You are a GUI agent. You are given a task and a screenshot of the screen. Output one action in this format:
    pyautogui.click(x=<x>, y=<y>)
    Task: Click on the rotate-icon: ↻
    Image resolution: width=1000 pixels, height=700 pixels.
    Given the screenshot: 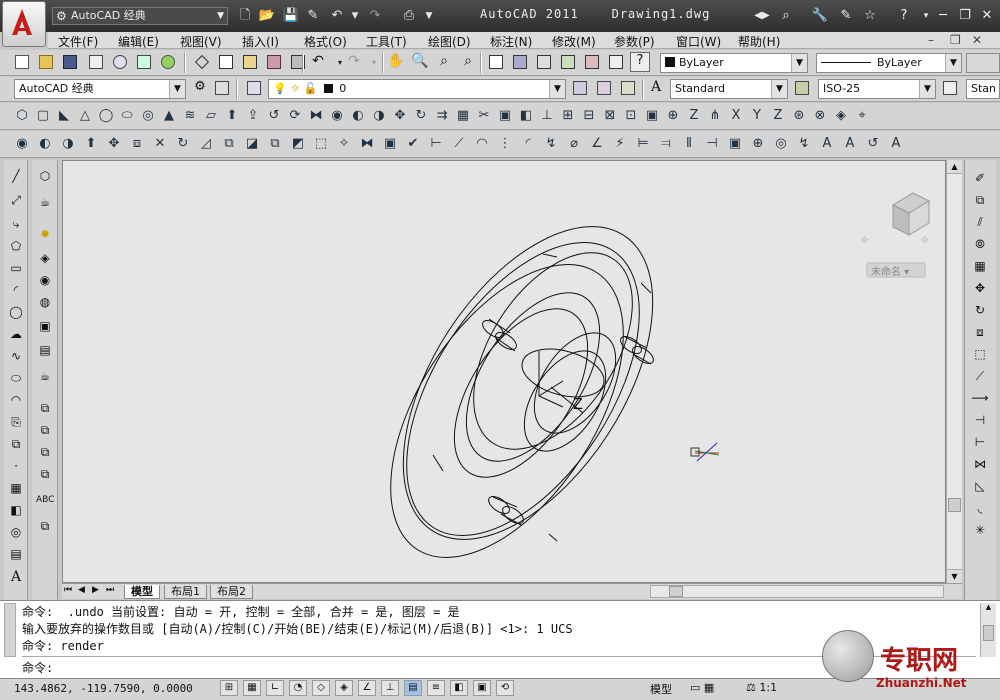 What is the action you would take?
    pyautogui.click(x=980, y=312)
    